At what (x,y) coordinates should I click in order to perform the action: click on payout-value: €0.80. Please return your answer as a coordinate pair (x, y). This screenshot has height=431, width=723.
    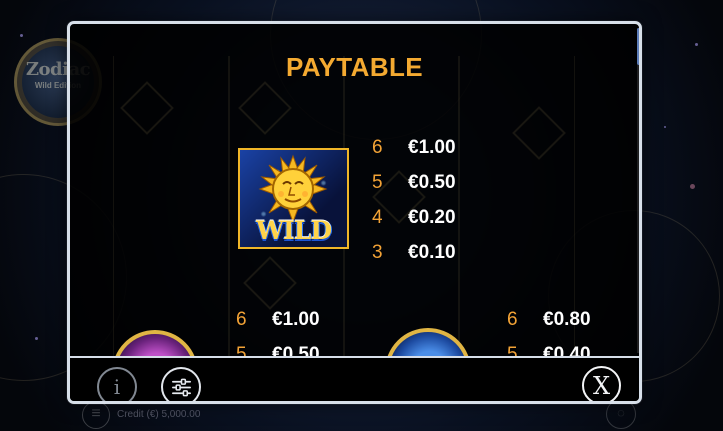
    Looking at the image, I should click on (567, 319).